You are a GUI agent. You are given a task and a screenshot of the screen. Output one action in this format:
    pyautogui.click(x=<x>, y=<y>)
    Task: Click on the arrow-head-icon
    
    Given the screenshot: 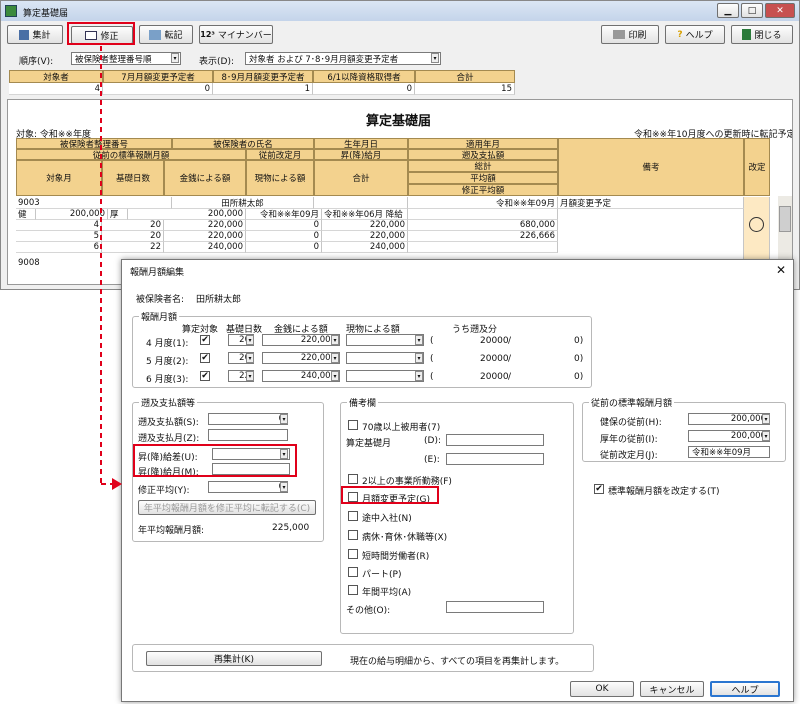 What is the action you would take?
    pyautogui.click(x=117, y=484)
    